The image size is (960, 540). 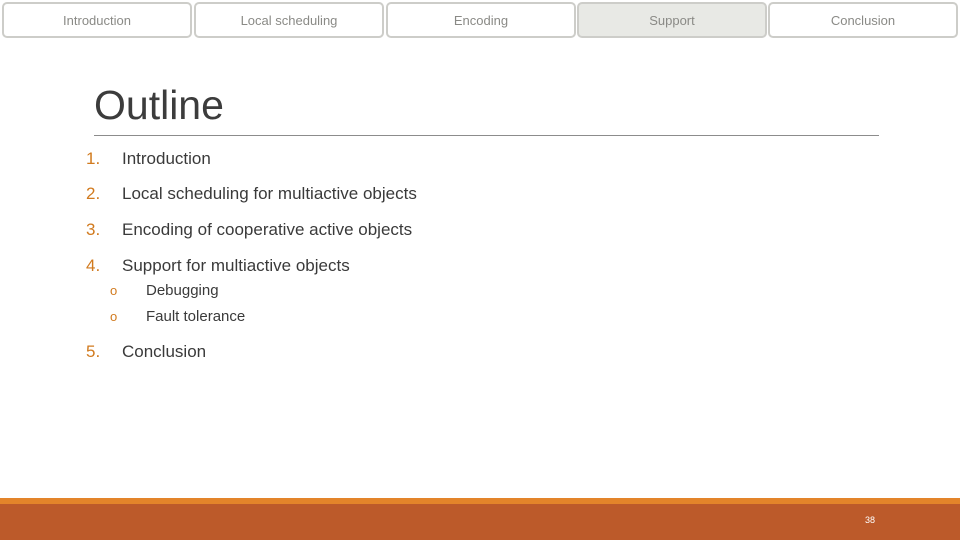 What do you see at coordinates (93, 265) in the screenshot?
I see `item-number: 4.` at bounding box center [93, 265].